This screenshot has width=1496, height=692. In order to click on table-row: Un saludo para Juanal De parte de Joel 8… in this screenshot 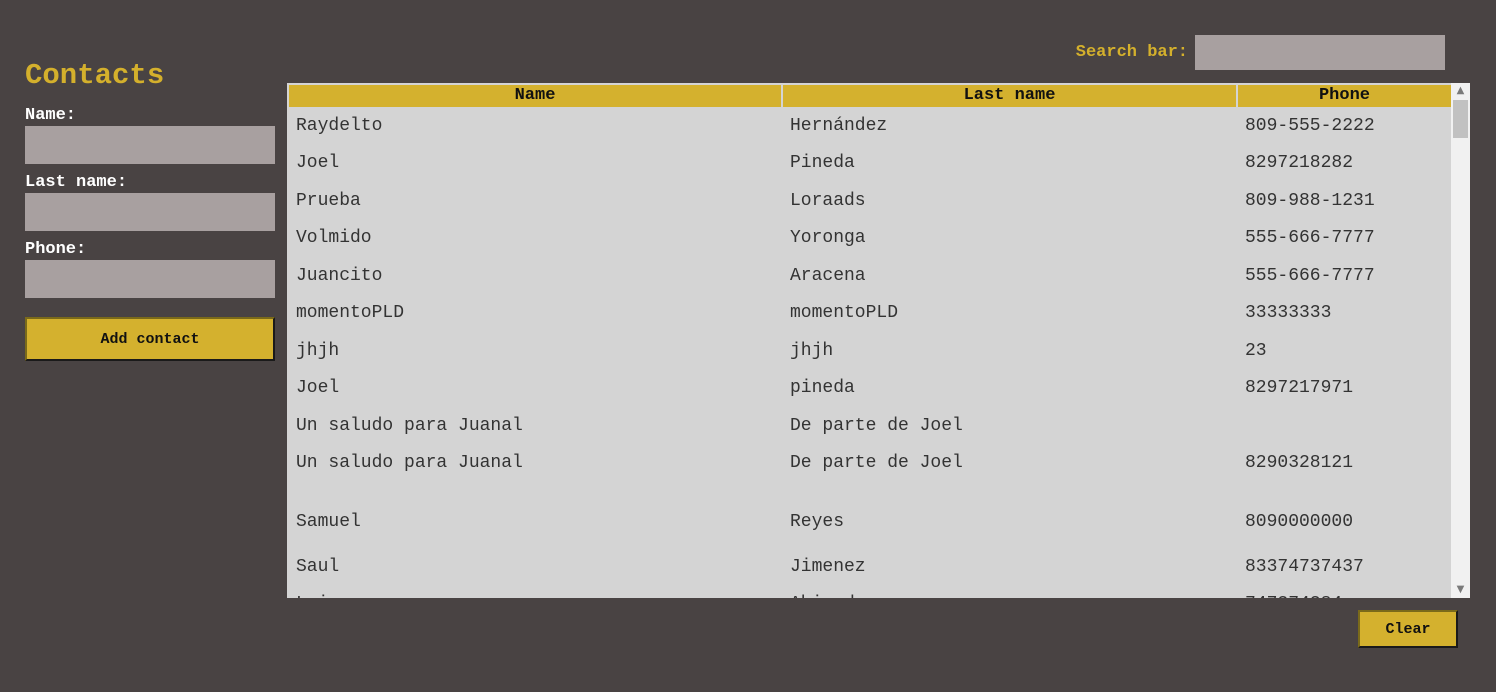, I will do `click(870, 464)`.